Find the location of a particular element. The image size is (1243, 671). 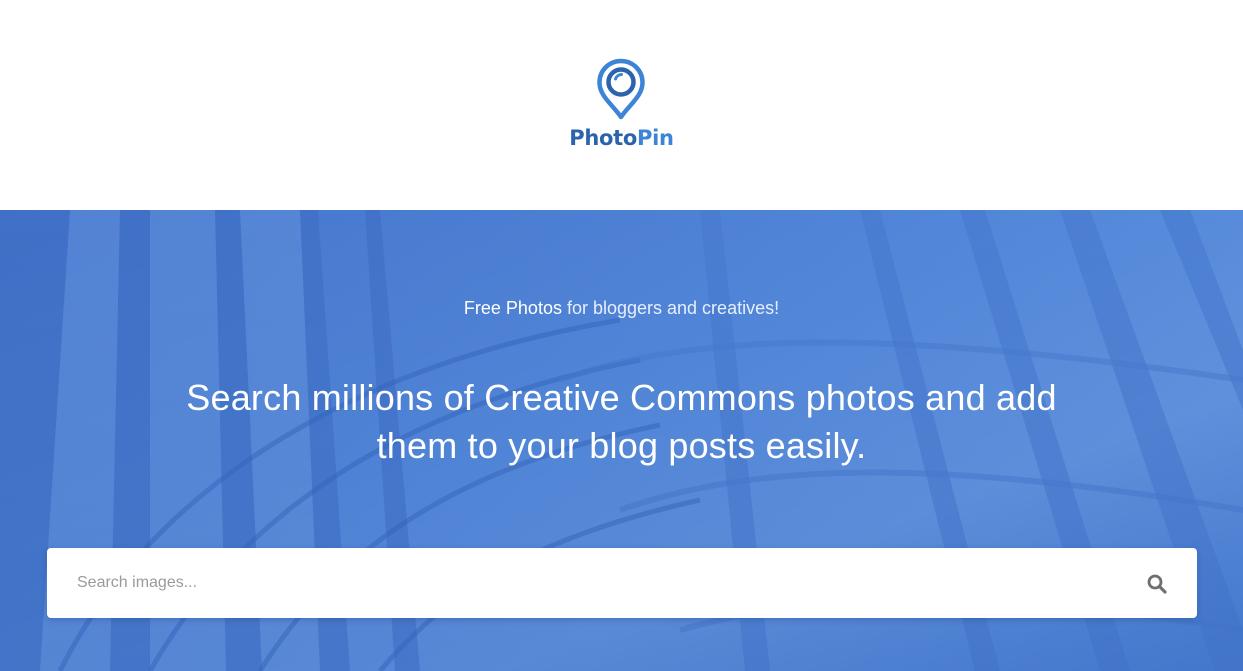

logo-wordmark: PhotoPin is located at coordinates (621, 138).